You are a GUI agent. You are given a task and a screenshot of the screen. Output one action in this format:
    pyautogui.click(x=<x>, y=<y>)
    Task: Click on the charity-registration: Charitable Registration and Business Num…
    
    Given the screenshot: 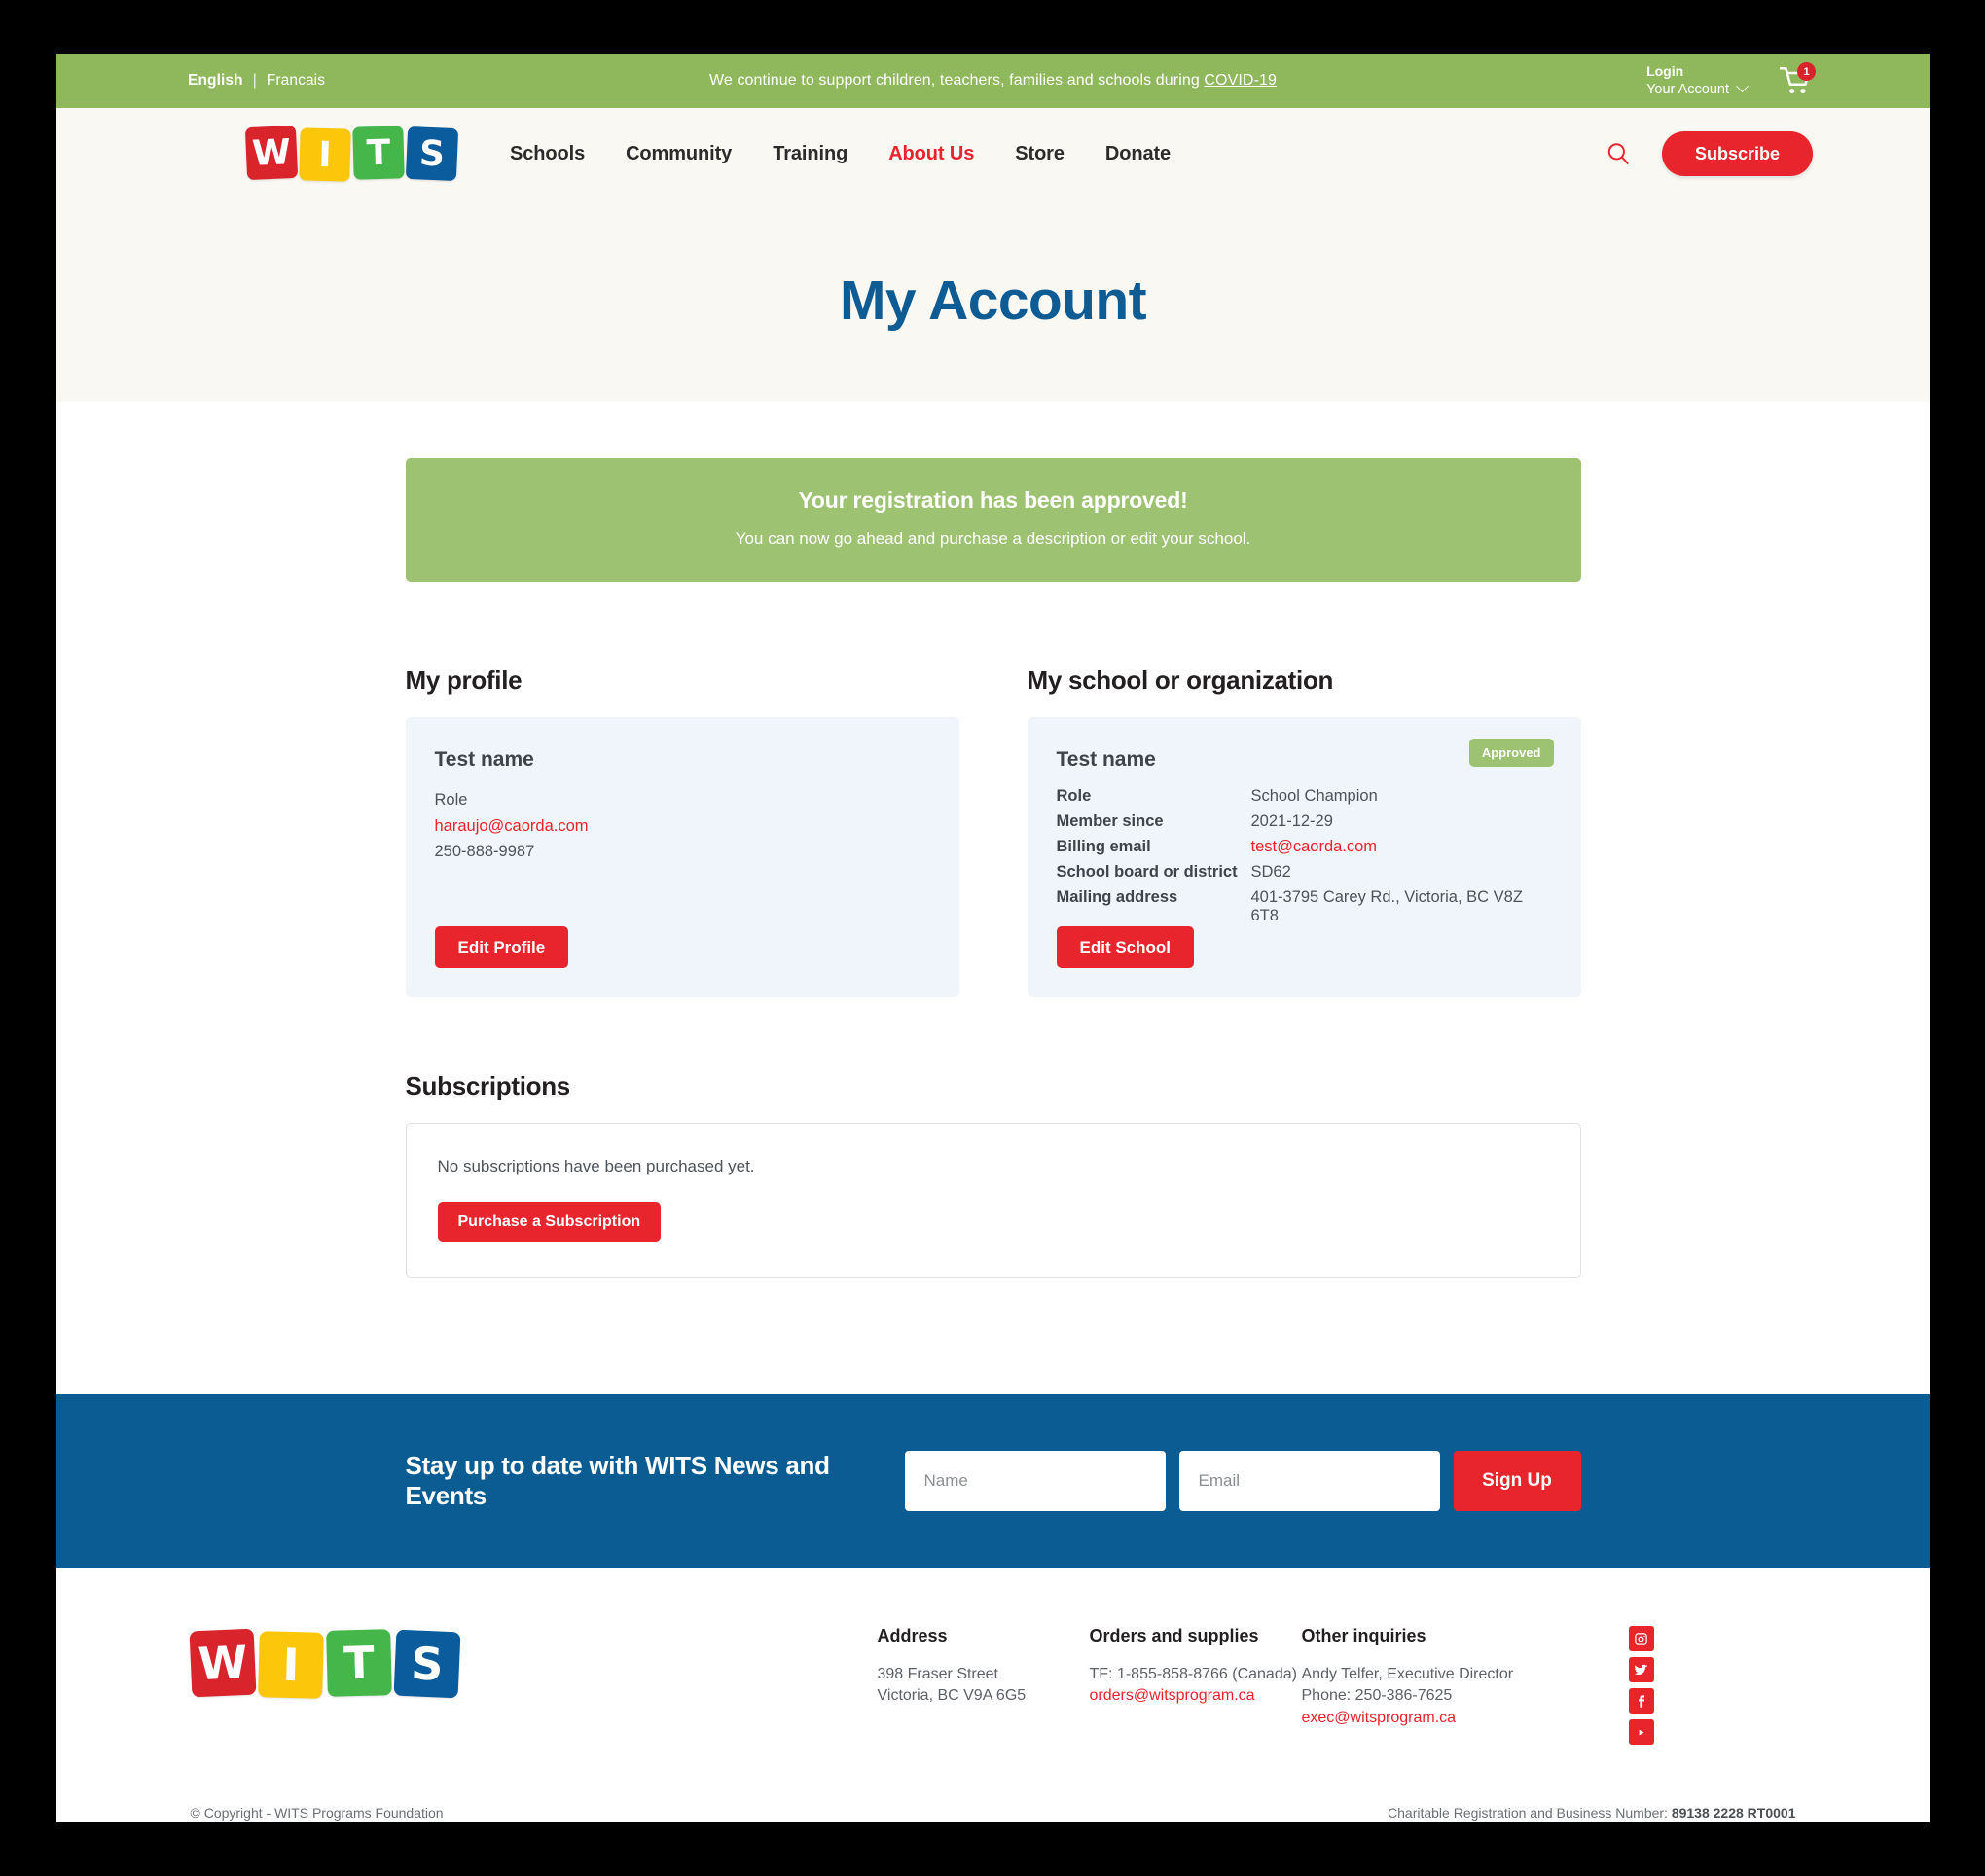 What is the action you would take?
    pyautogui.click(x=1591, y=1813)
    